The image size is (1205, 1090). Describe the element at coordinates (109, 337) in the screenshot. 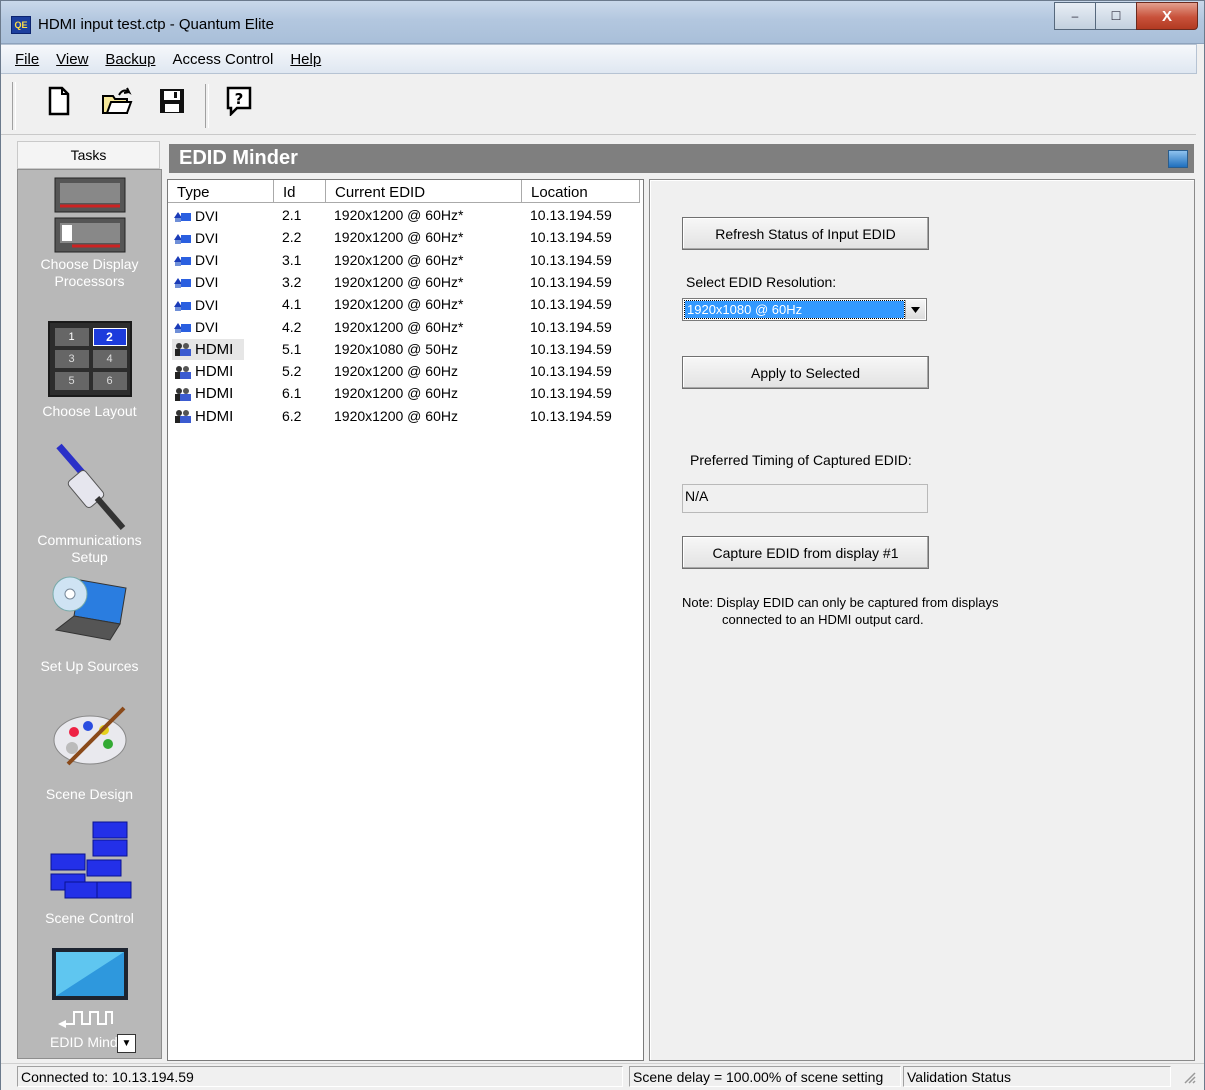

I see `layout-cell: 2` at that location.